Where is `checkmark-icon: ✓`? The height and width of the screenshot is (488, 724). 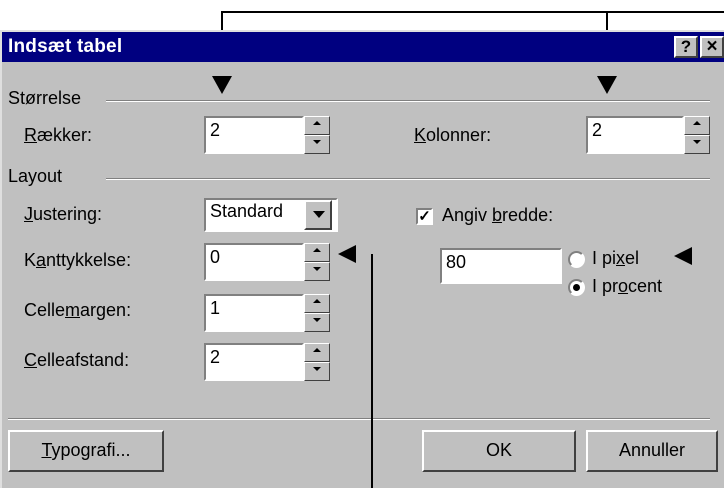
checkmark-icon: ✓ is located at coordinates (424, 216).